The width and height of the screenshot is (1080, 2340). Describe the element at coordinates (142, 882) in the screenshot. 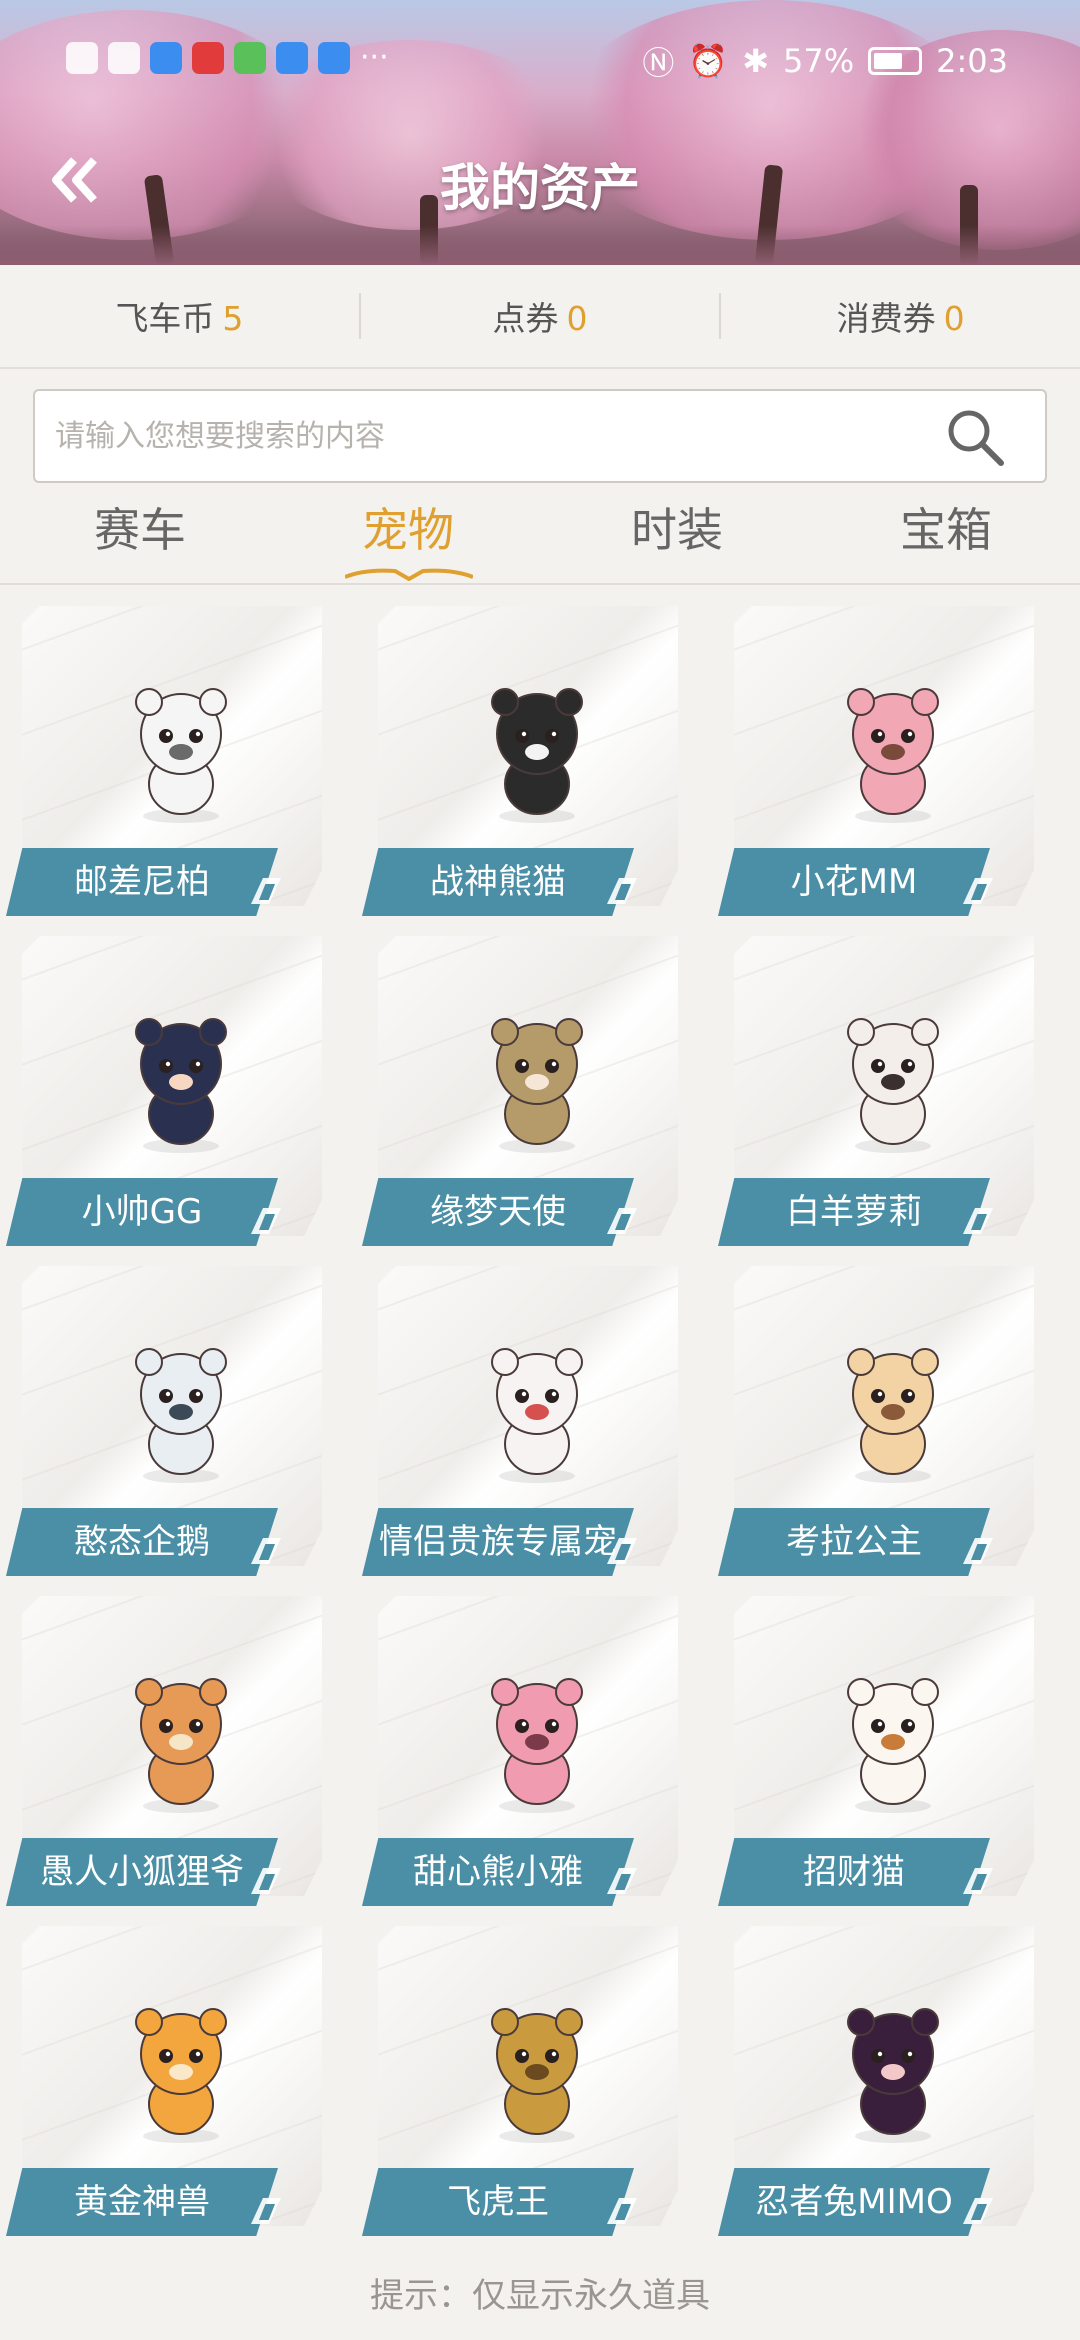

I see `pet-name: 邮差尼柏` at that location.